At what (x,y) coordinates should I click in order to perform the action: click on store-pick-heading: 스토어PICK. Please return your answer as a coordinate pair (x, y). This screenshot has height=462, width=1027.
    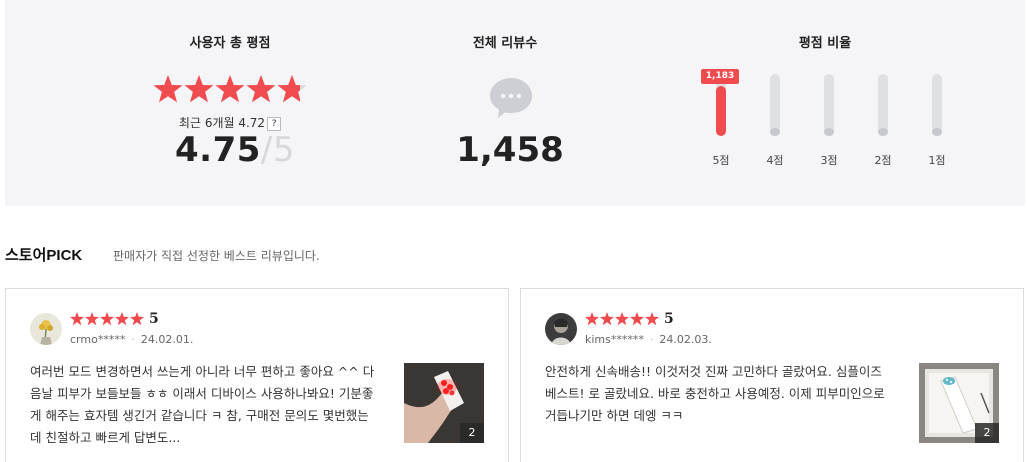
    Looking at the image, I should click on (43, 254).